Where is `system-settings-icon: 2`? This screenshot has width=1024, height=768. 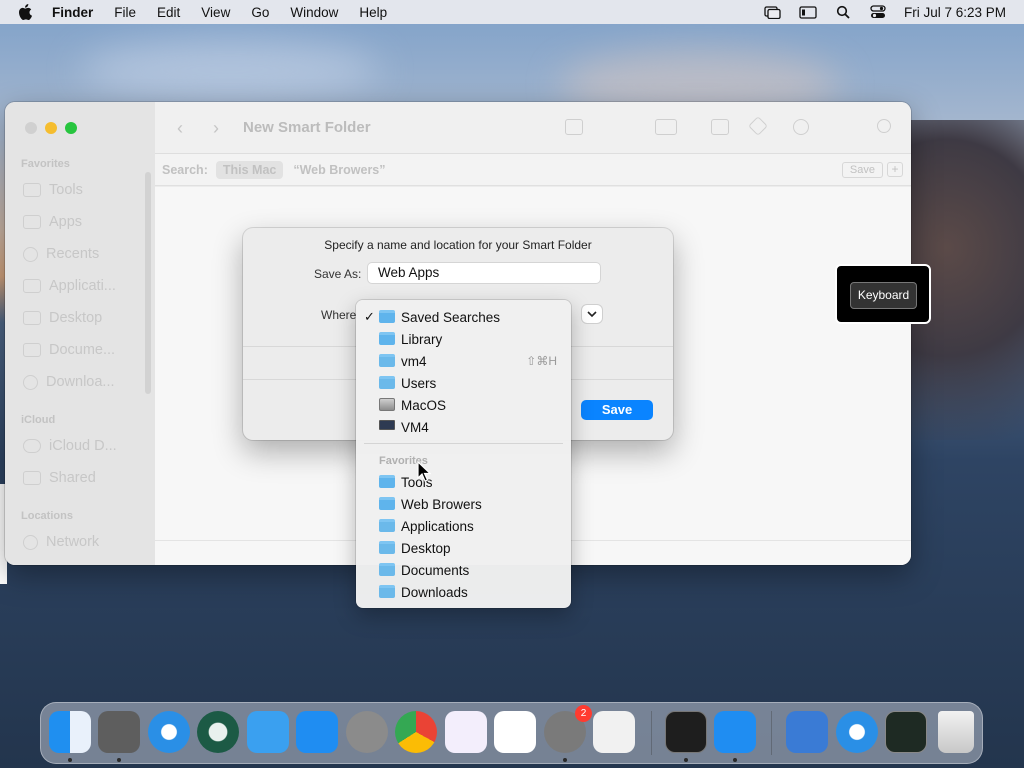 system-settings-icon: 2 is located at coordinates (568, 729).